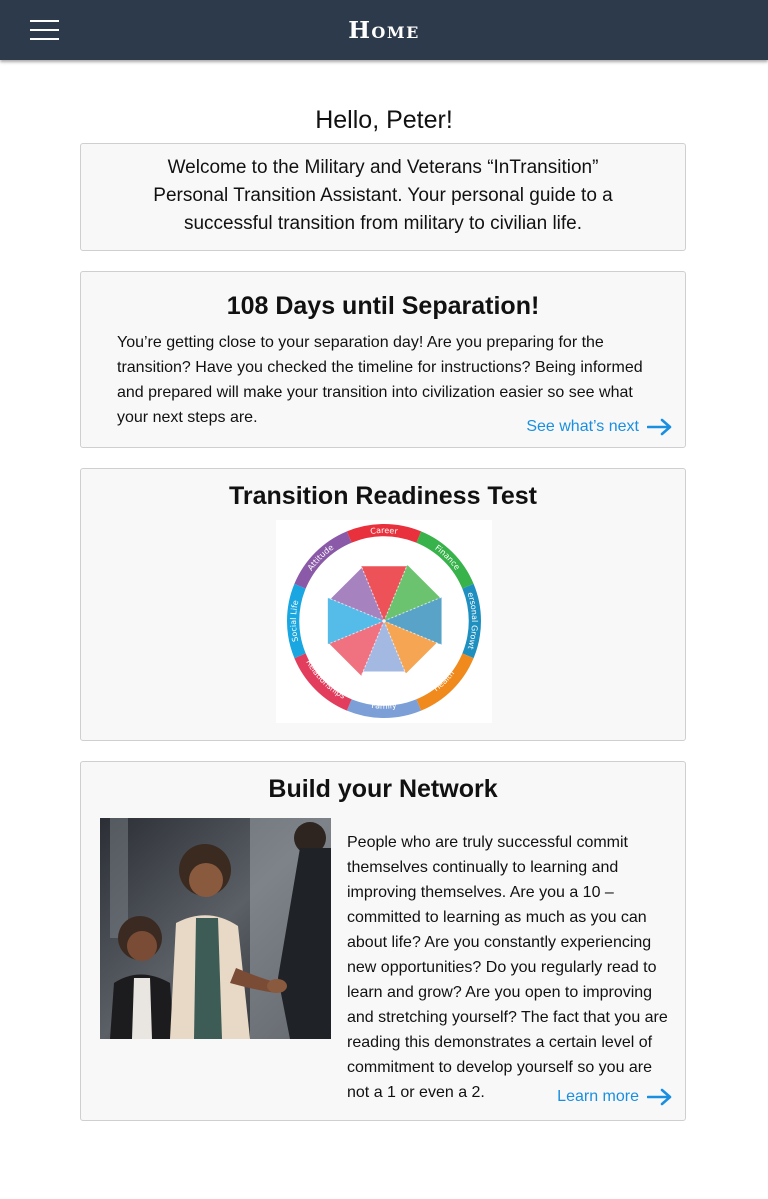  I want to click on top-app-bar: Home, so click(384, 30).